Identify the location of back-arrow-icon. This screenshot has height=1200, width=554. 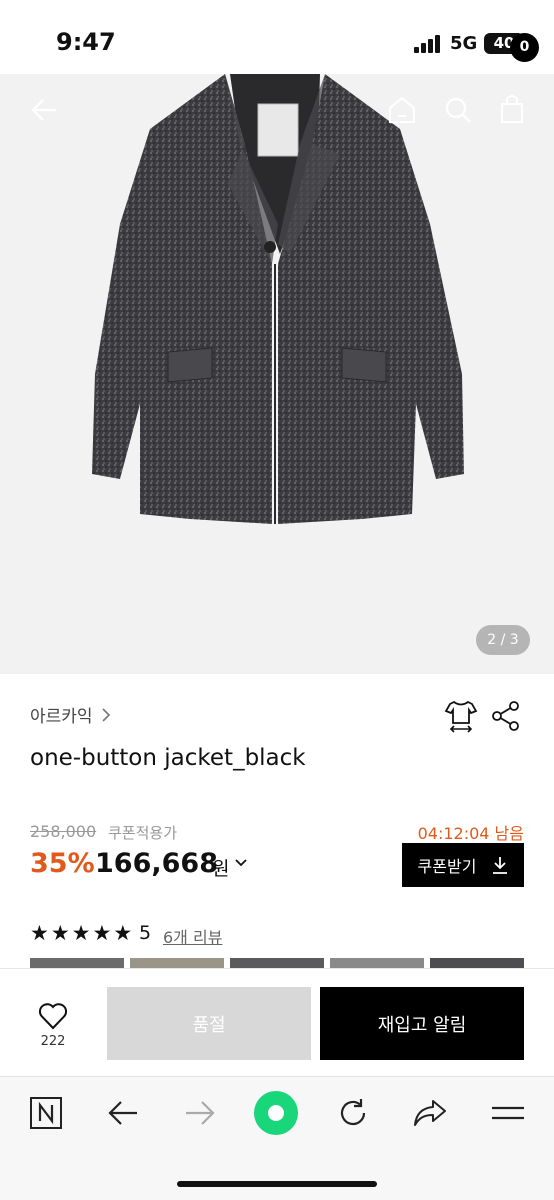
(43, 110).